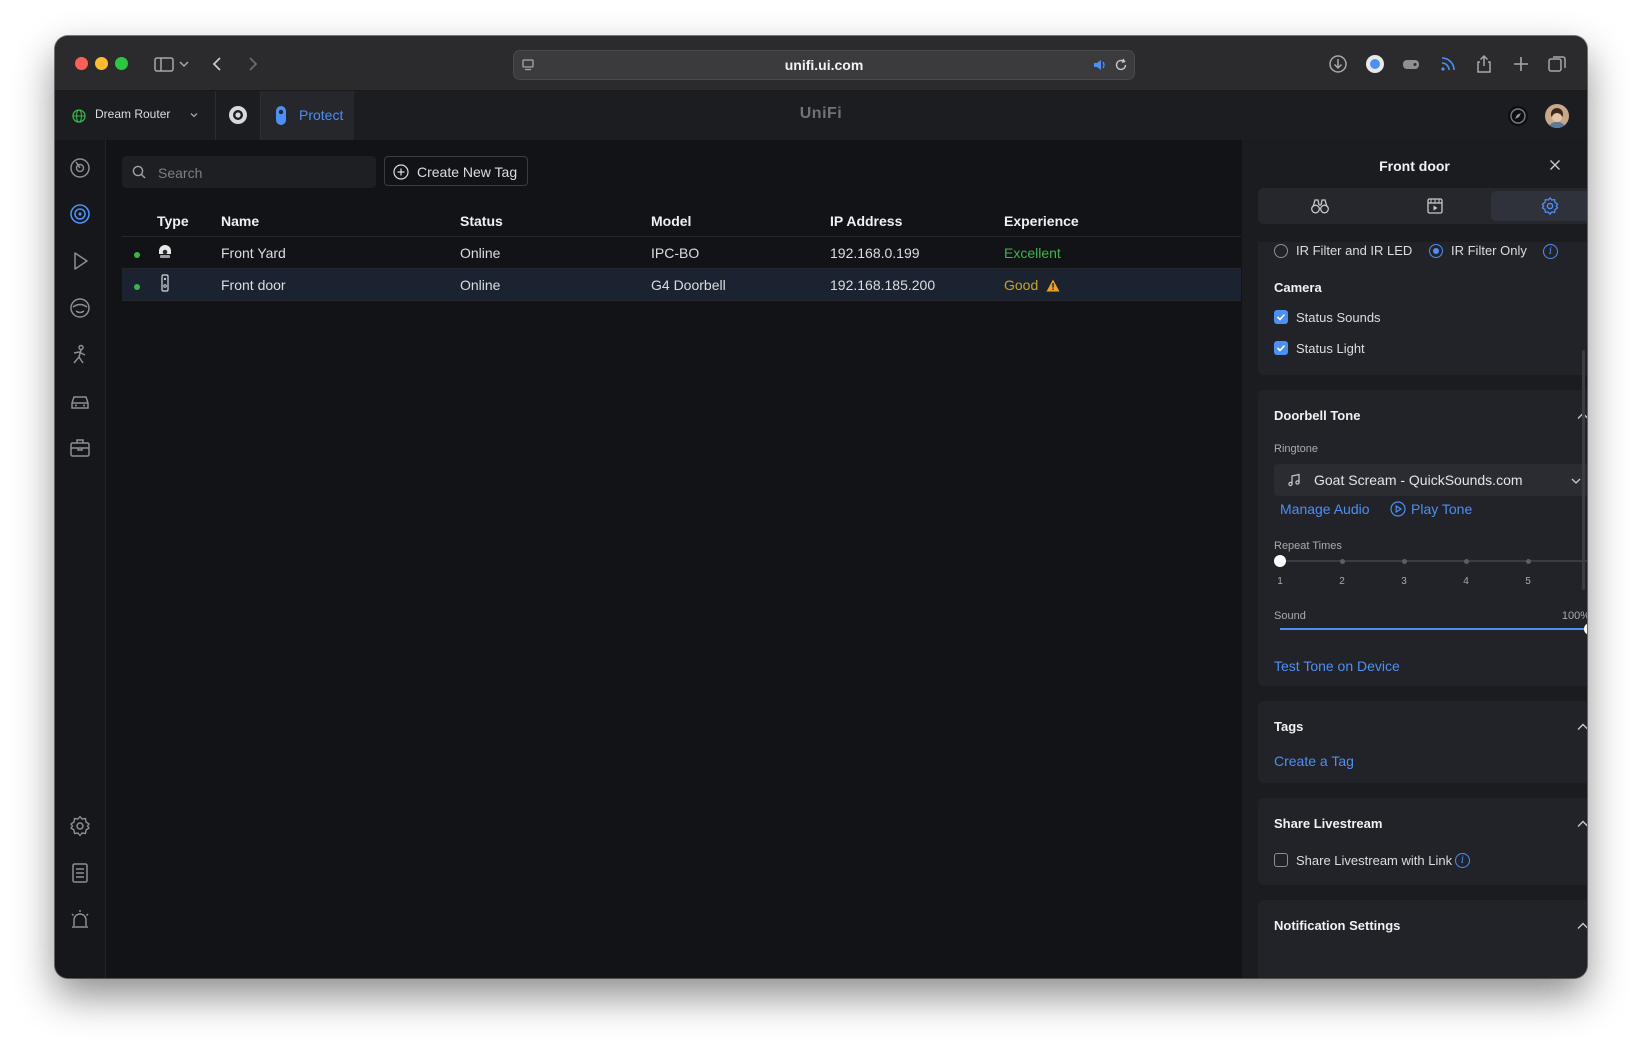 The height and width of the screenshot is (1051, 1643). What do you see at coordinates (1557, 64) in the screenshot?
I see `tab-overview-icon` at bounding box center [1557, 64].